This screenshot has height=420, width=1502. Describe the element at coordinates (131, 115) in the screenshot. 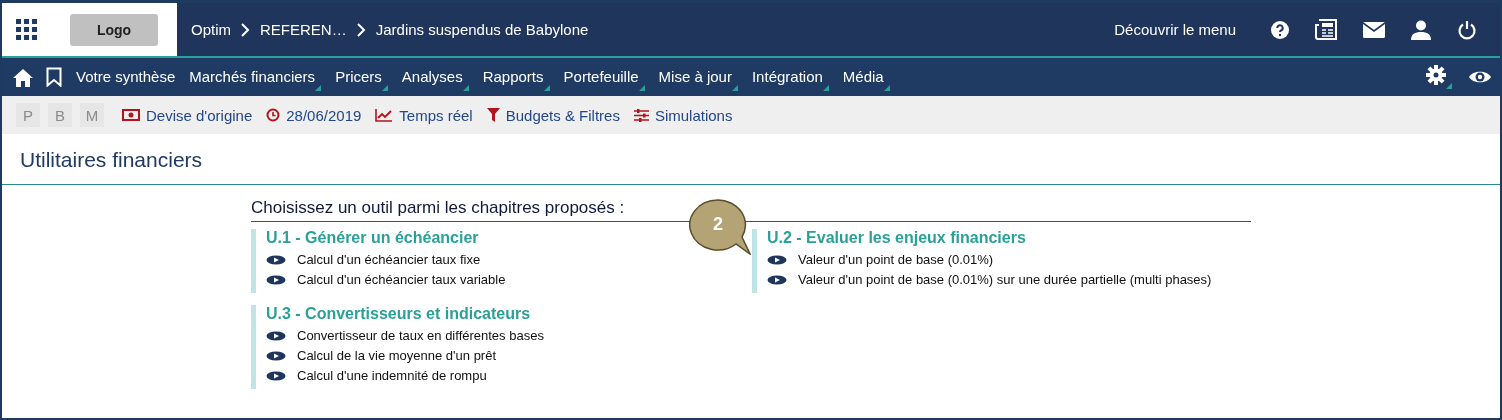

I see `banknote-icon` at that location.